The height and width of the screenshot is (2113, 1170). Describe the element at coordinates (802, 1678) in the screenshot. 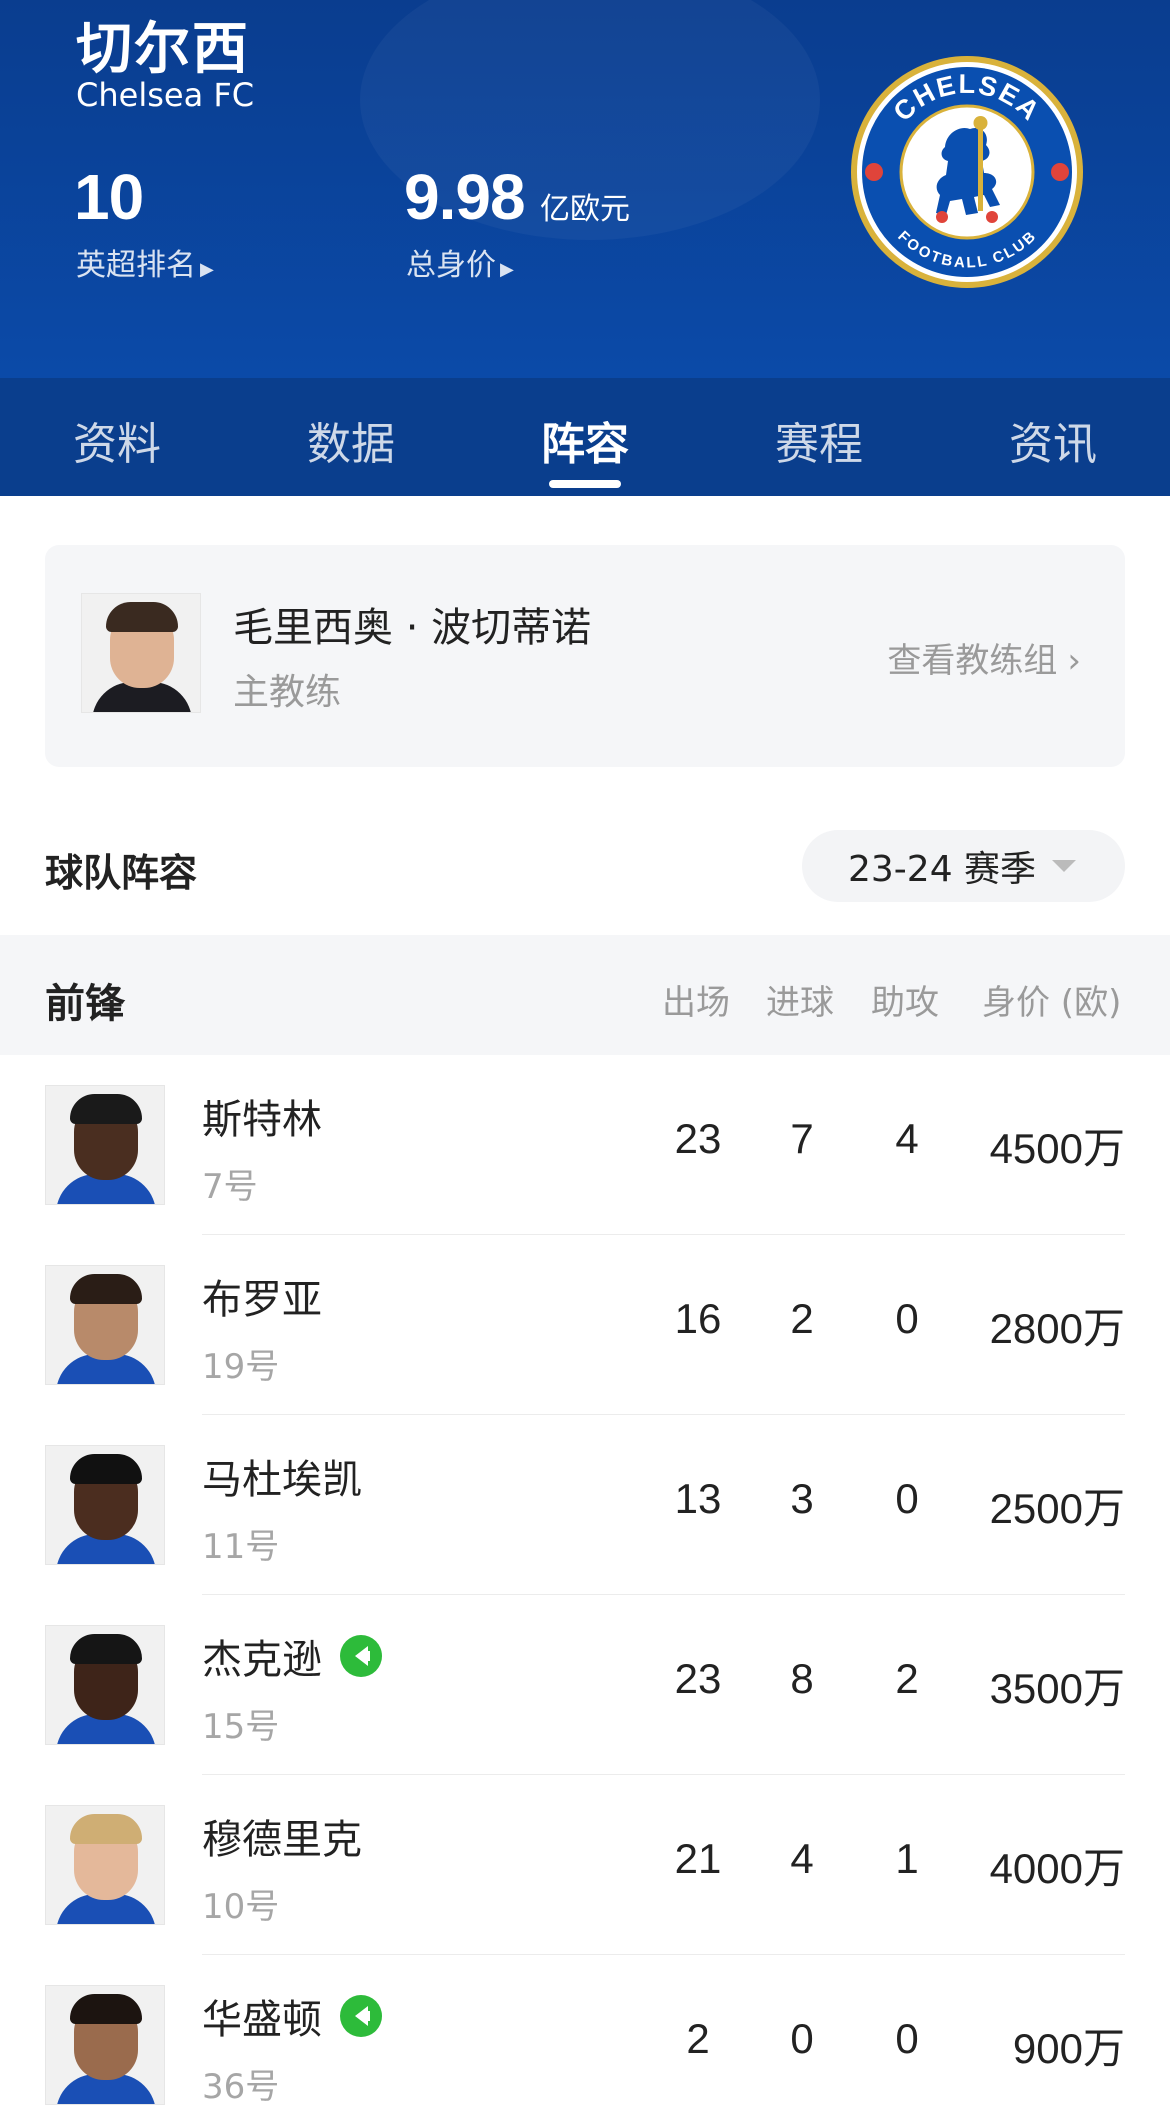

I see `player-goals: 8` at that location.